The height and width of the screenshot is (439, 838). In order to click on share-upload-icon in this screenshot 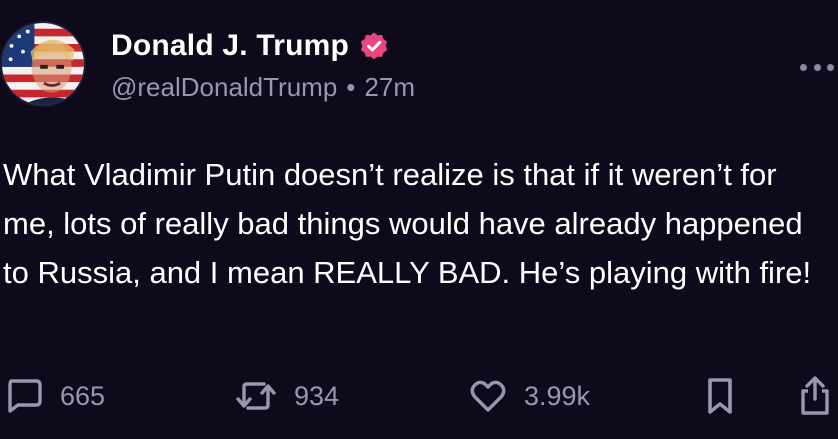, I will do `click(815, 395)`.